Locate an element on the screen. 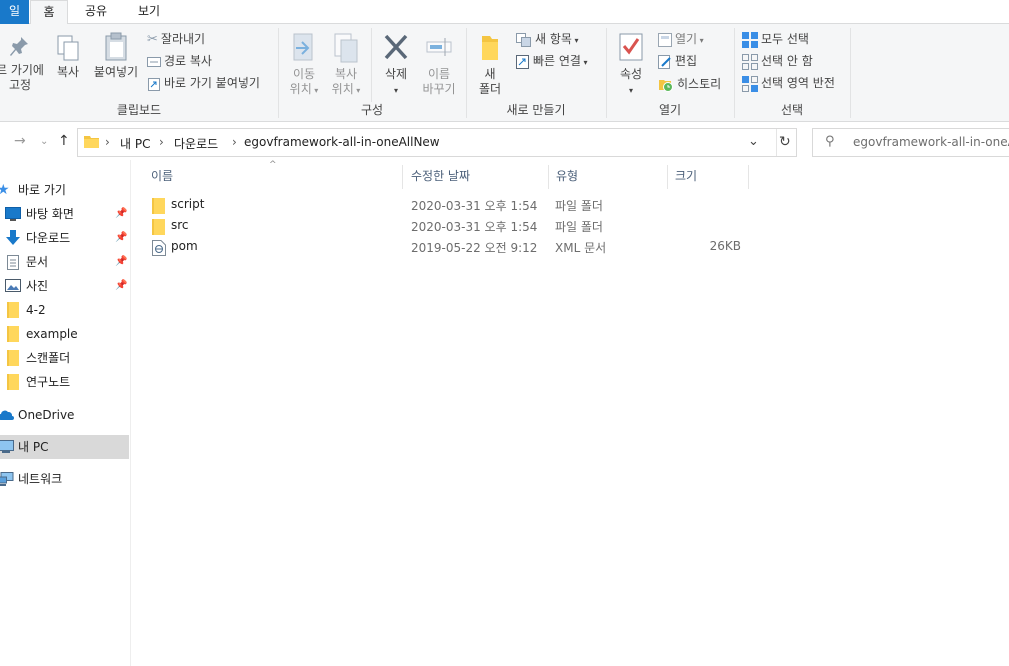 Image resolution: width=1009 pixels, height=666 pixels. recent-locations-chevron-icon: ⌄ is located at coordinates (44, 141).